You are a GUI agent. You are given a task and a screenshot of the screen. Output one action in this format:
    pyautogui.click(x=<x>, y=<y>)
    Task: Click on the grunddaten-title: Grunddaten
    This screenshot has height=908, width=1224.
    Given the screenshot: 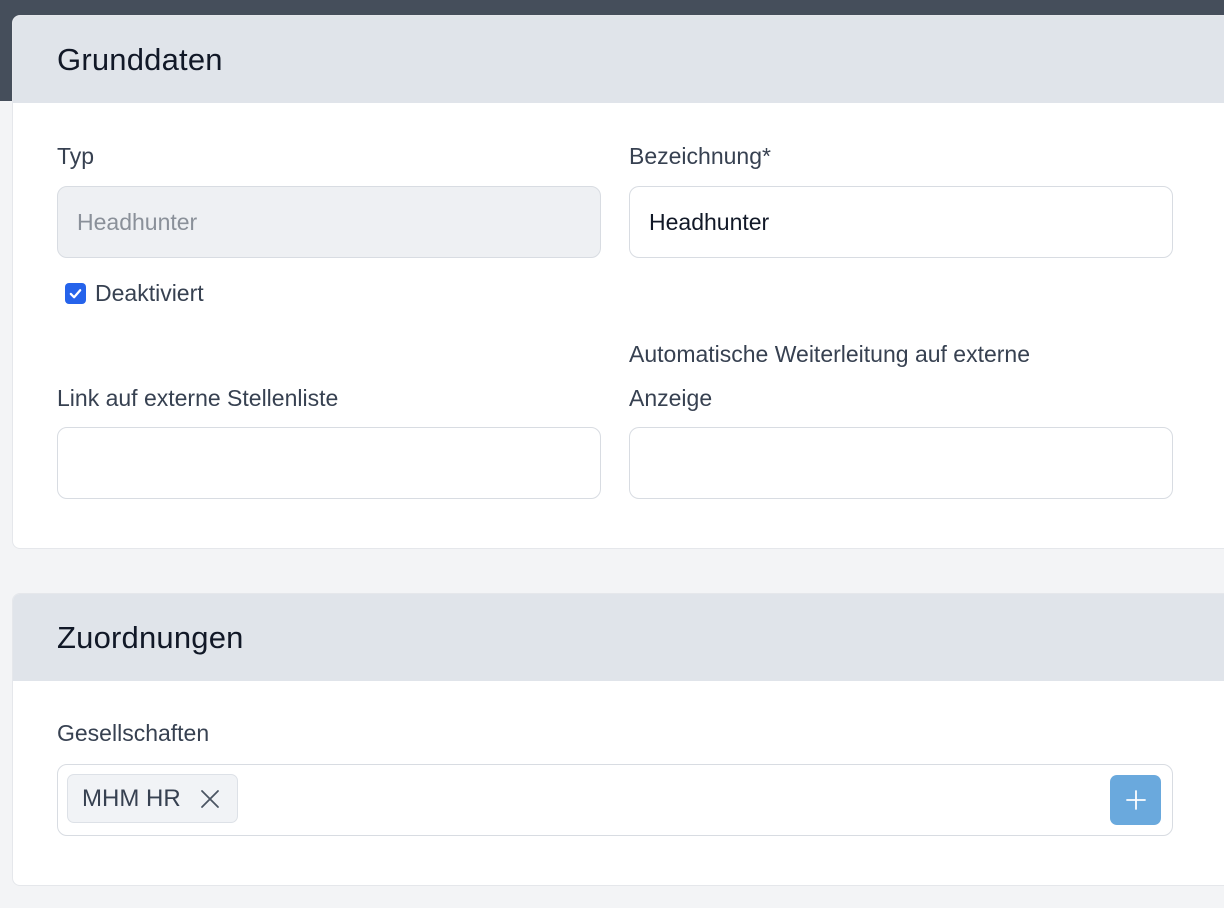 What is the action you would take?
    pyautogui.click(x=140, y=59)
    